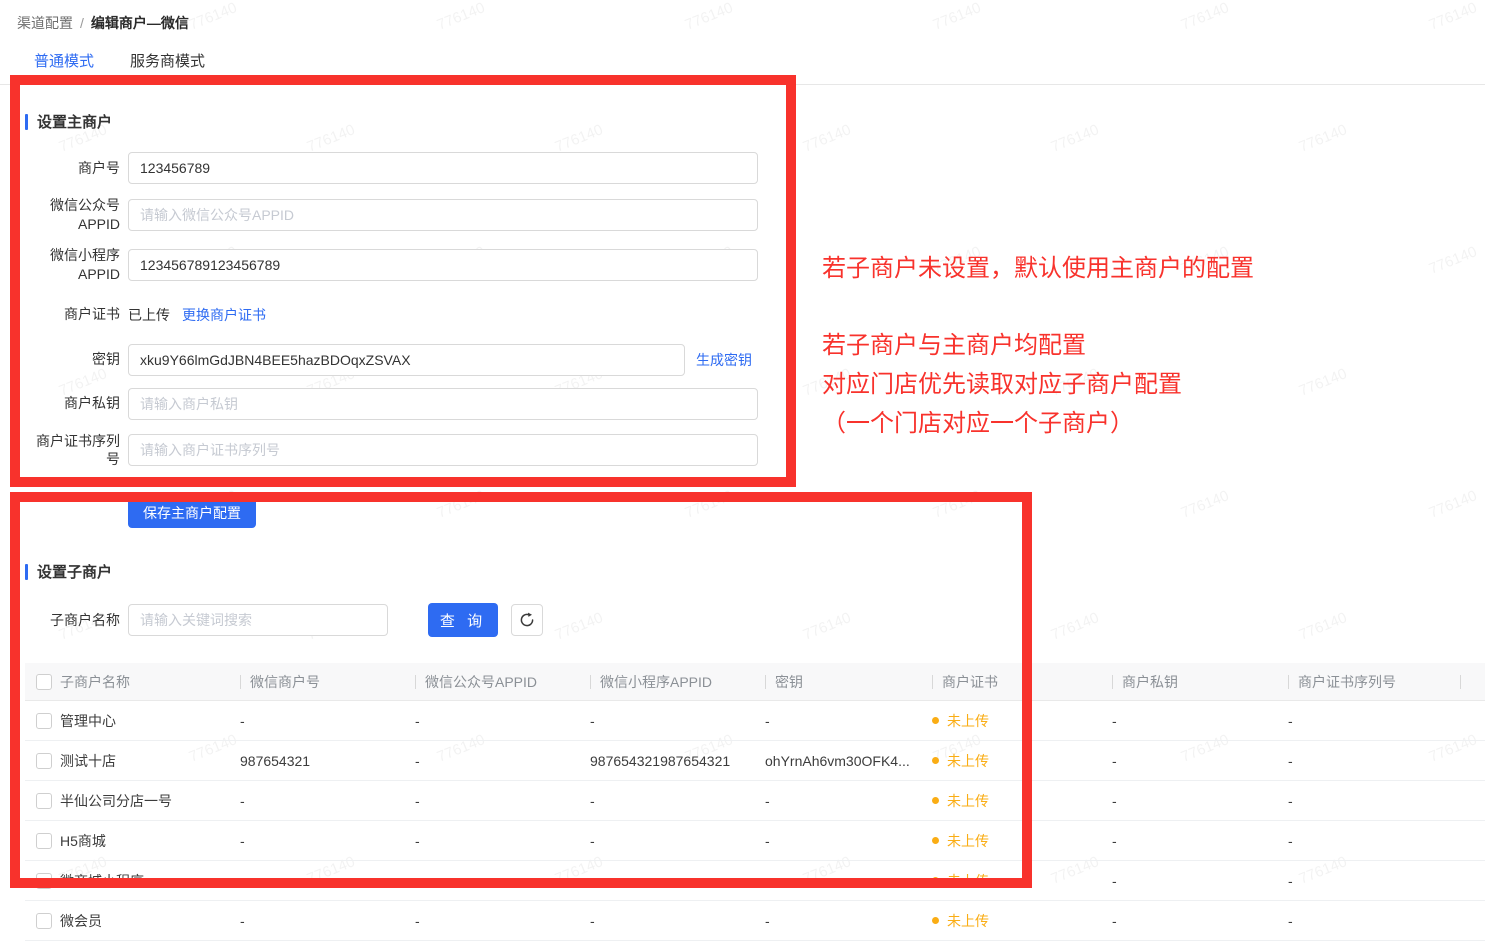  I want to click on form-row-mp-appid: 微信公众号APPID, so click(755, 215).